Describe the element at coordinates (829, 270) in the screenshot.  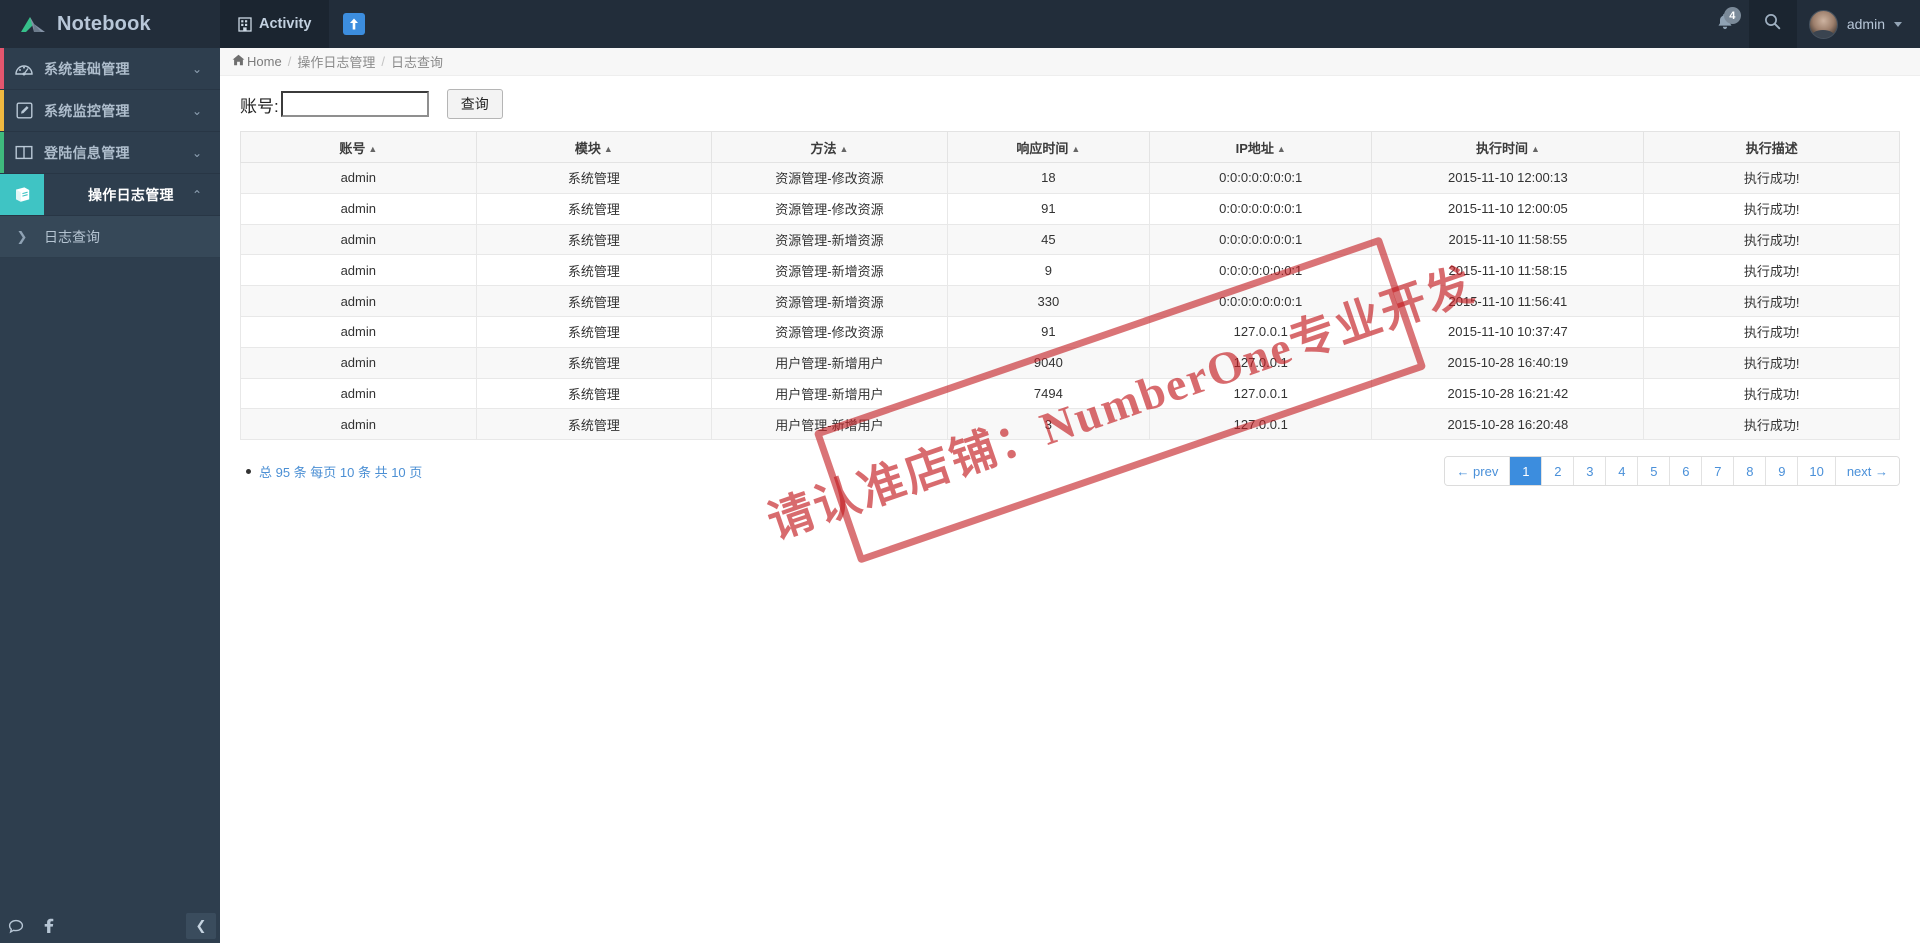
I see `cell-method: 资源管理-新增资源` at that location.